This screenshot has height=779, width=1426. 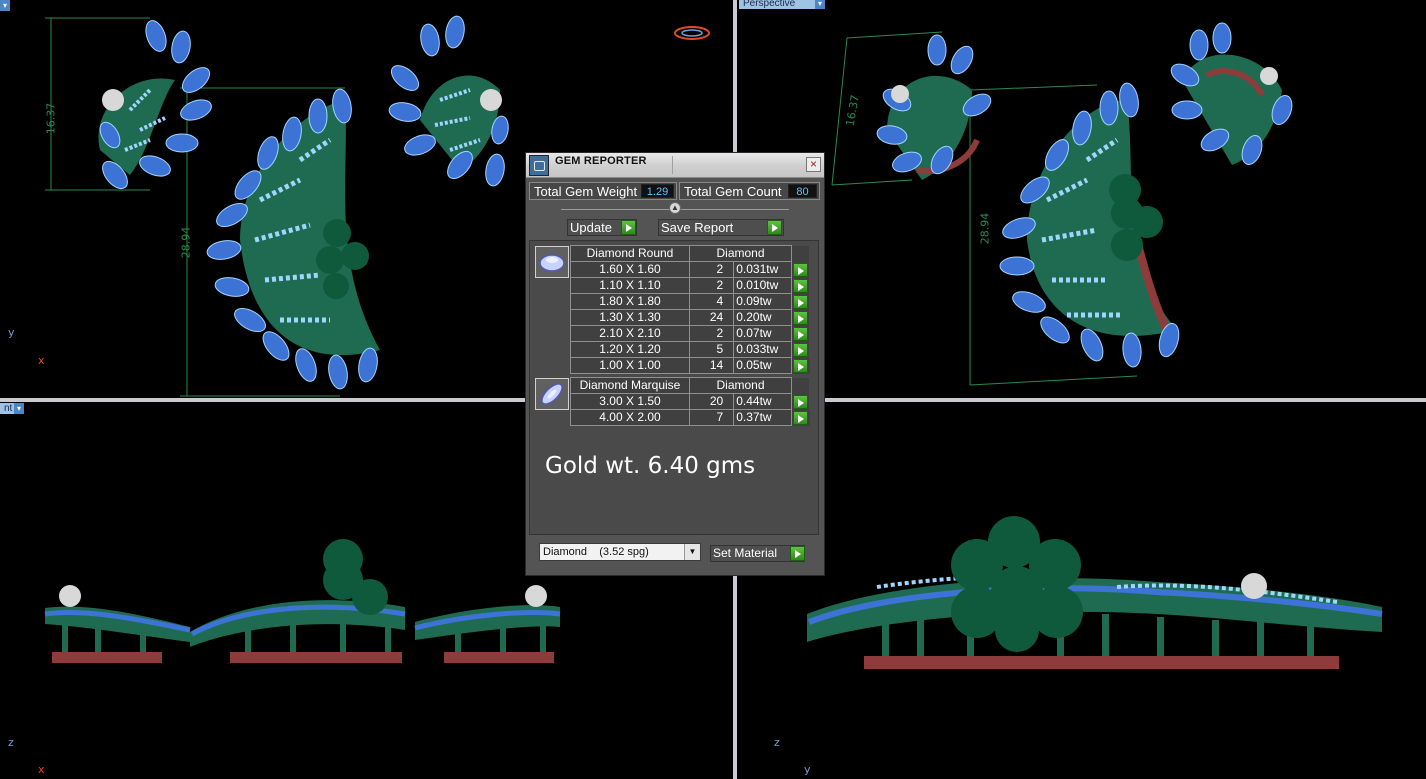 I want to click on update-button-label: Update, so click(x=591, y=227).